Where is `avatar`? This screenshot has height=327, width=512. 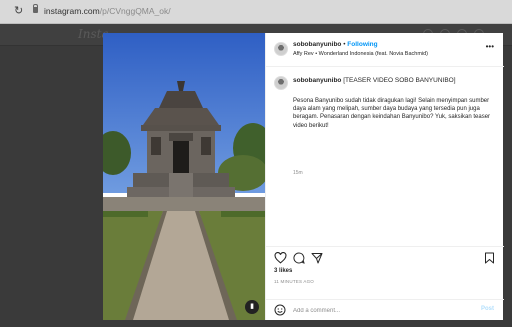
avatar is located at coordinates (281, 49).